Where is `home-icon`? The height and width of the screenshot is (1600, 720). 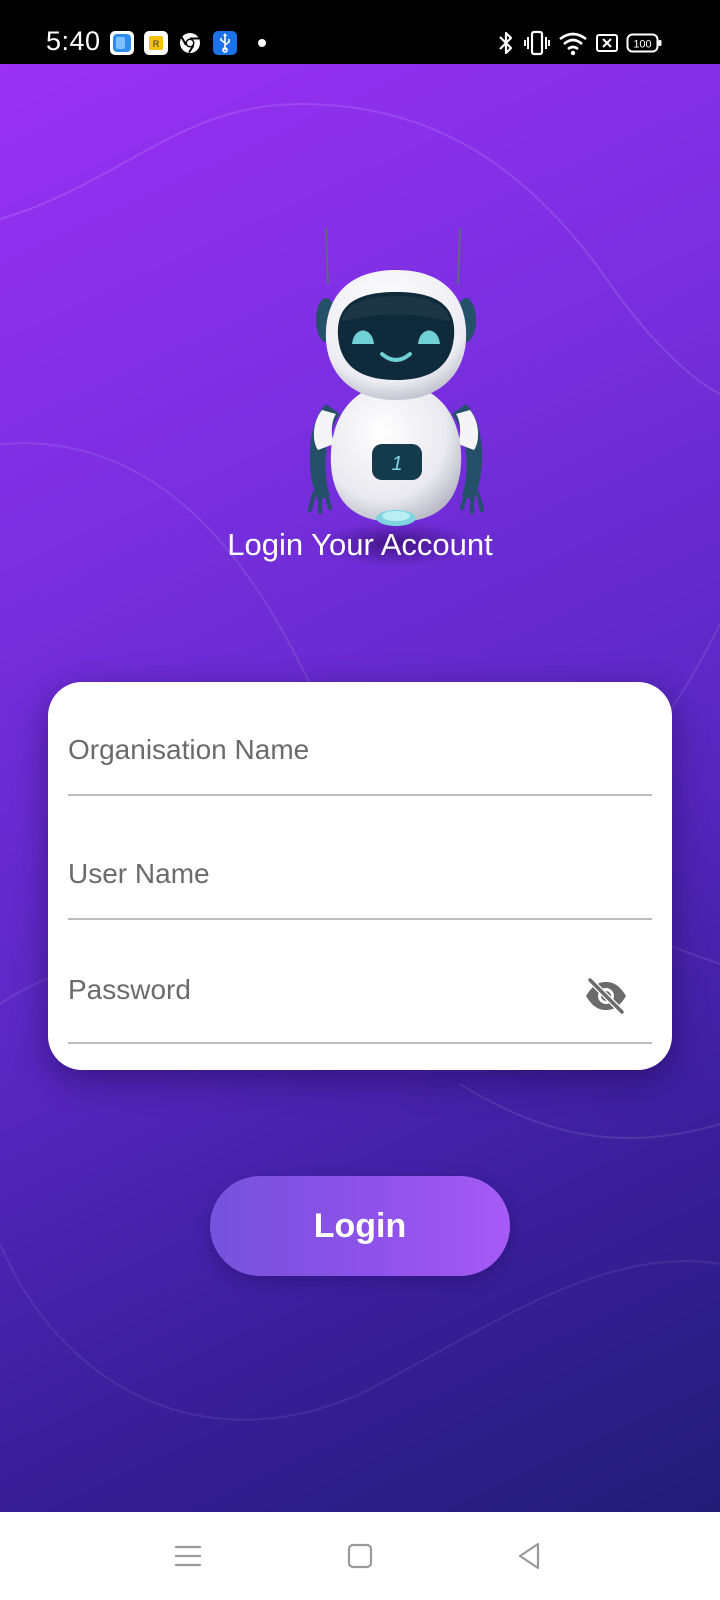 home-icon is located at coordinates (360, 1556).